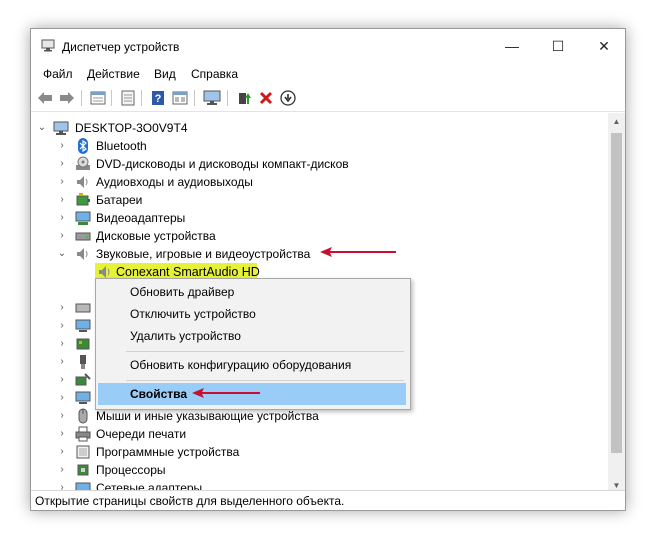 This screenshot has width=658, height=544. Describe the element at coordinates (320, 218) in the screenshot. I see `tree-item-video-adapters: › Видеоадаптеры` at that location.